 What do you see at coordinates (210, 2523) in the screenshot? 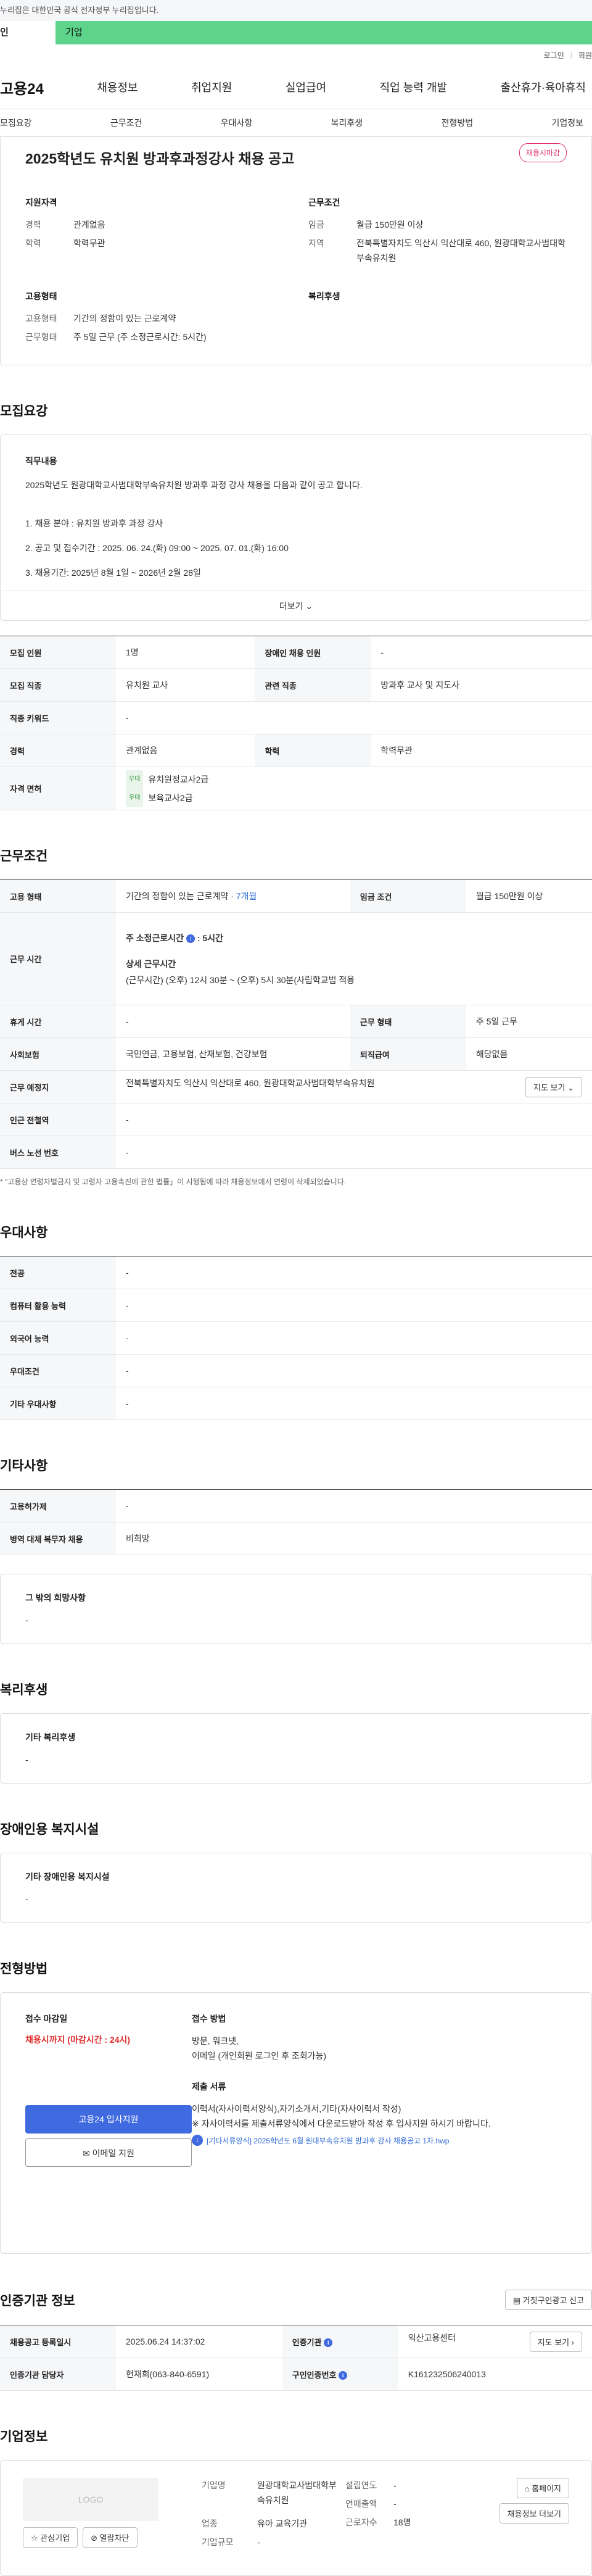
I see `kv-label: 업종` at bounding box center [210, 2523].